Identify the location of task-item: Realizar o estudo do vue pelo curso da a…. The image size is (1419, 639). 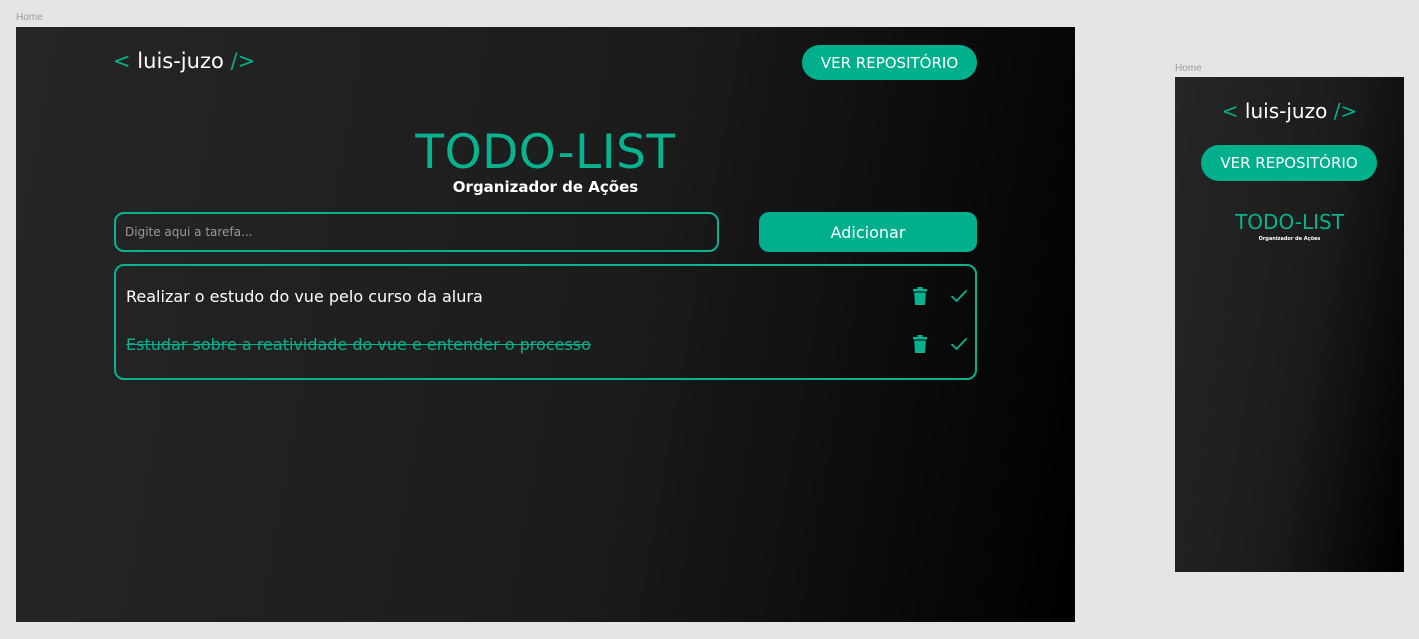
(546, 296).